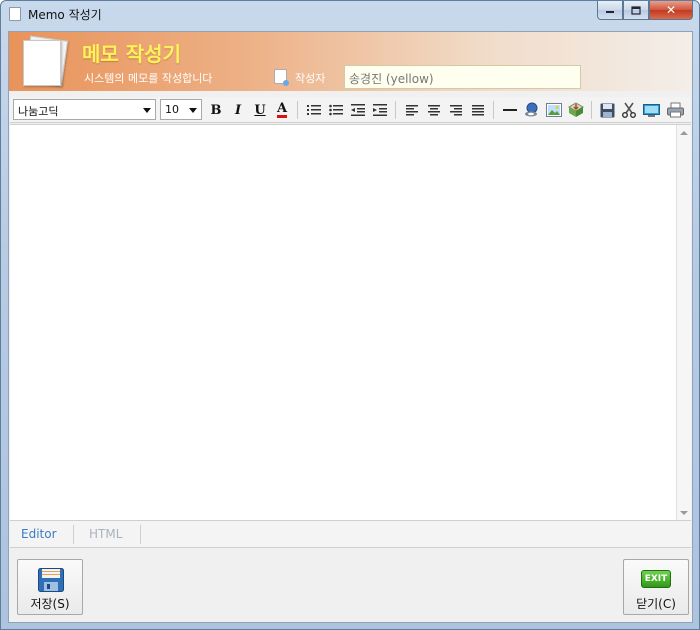  What do you see at coordinates (350, 61) in the screenshot?
I see `header-banner: 메모 작성기 시스템의 메모를 작성합니다 작성자 송경진 (yellow)` at bounding box center [350, 61].